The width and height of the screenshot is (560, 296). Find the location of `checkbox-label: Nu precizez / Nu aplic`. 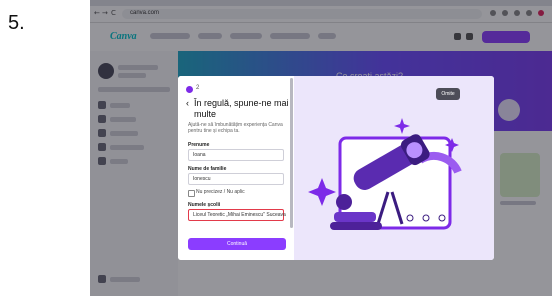

checkbox-label: Nu precizez / Nu aplic is located at coordinates (220, 192).